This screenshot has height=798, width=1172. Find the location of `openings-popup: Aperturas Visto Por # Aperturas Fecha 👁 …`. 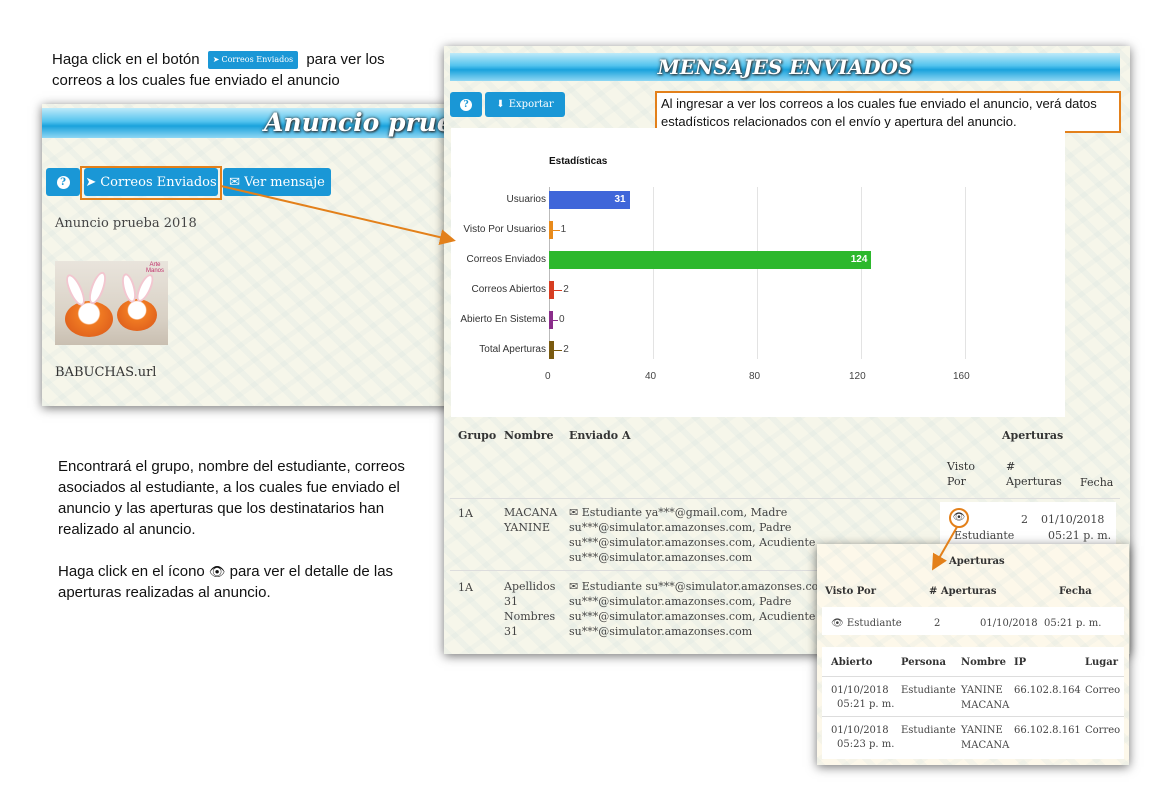

openings-popup: Aperturas Visto Por # Aperturas Fecha 👁 … is located at coordinates (973, 654).